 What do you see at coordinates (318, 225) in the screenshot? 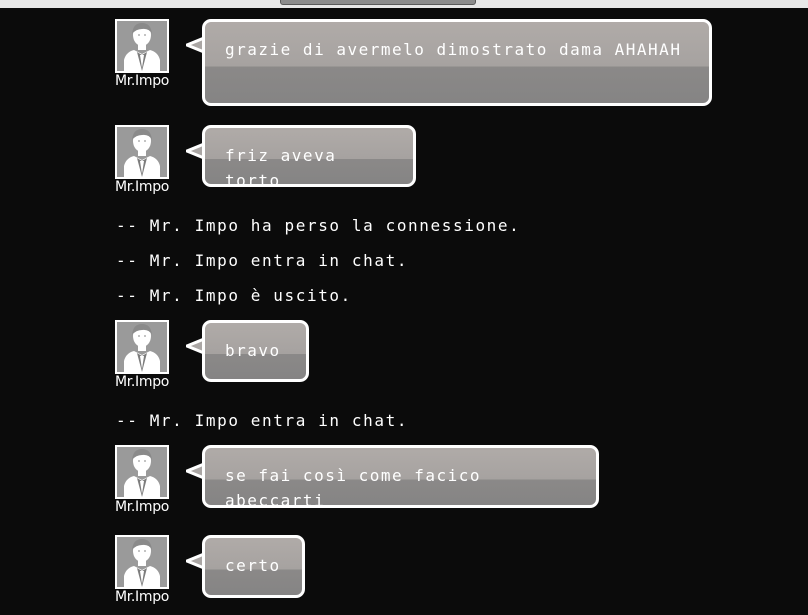
I see `system-message: -- Mr. Impo ha perso la connessione.` at bounding box center [318, 225].